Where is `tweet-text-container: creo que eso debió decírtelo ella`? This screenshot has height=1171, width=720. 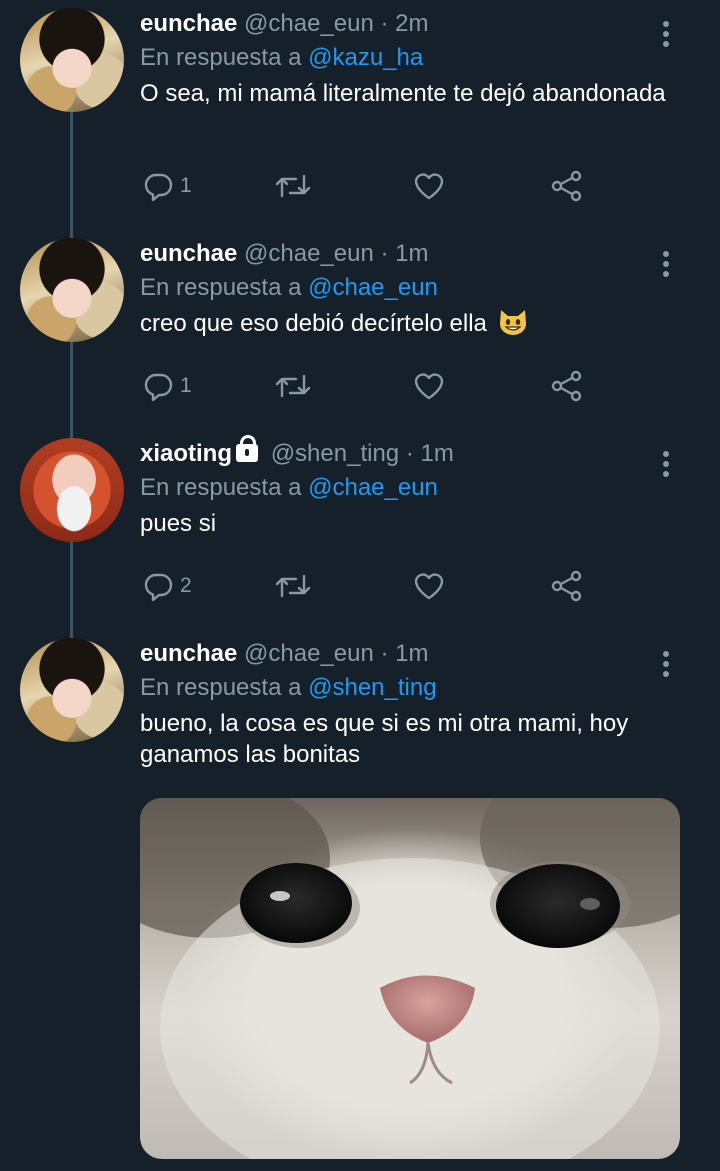 tweet-text-container: creo que eso debió decírtelo ella is located at coordinates (410, 323).